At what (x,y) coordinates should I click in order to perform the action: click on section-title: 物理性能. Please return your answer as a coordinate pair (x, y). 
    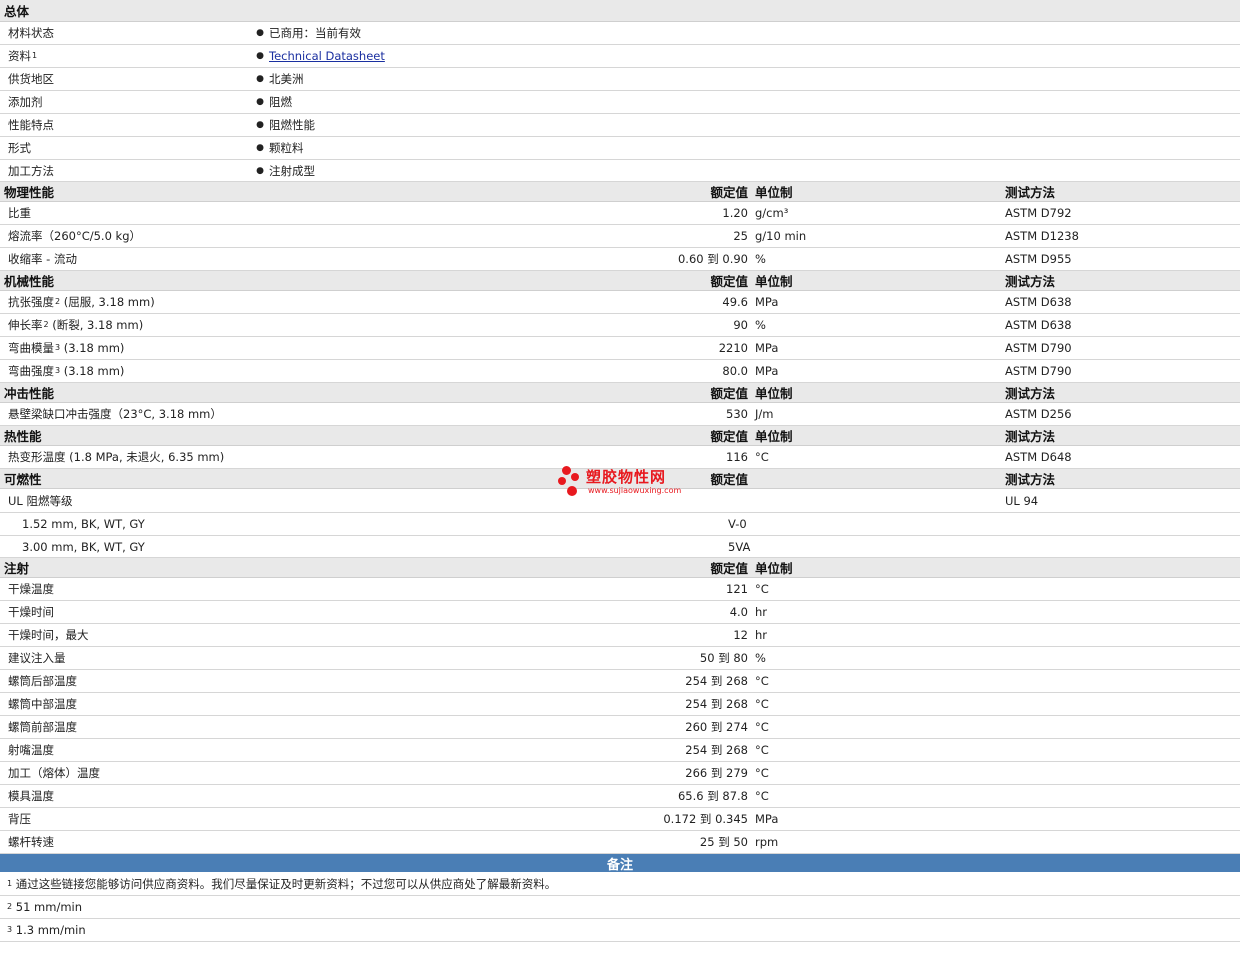
    Looking at the image, I should click on (29, 192).